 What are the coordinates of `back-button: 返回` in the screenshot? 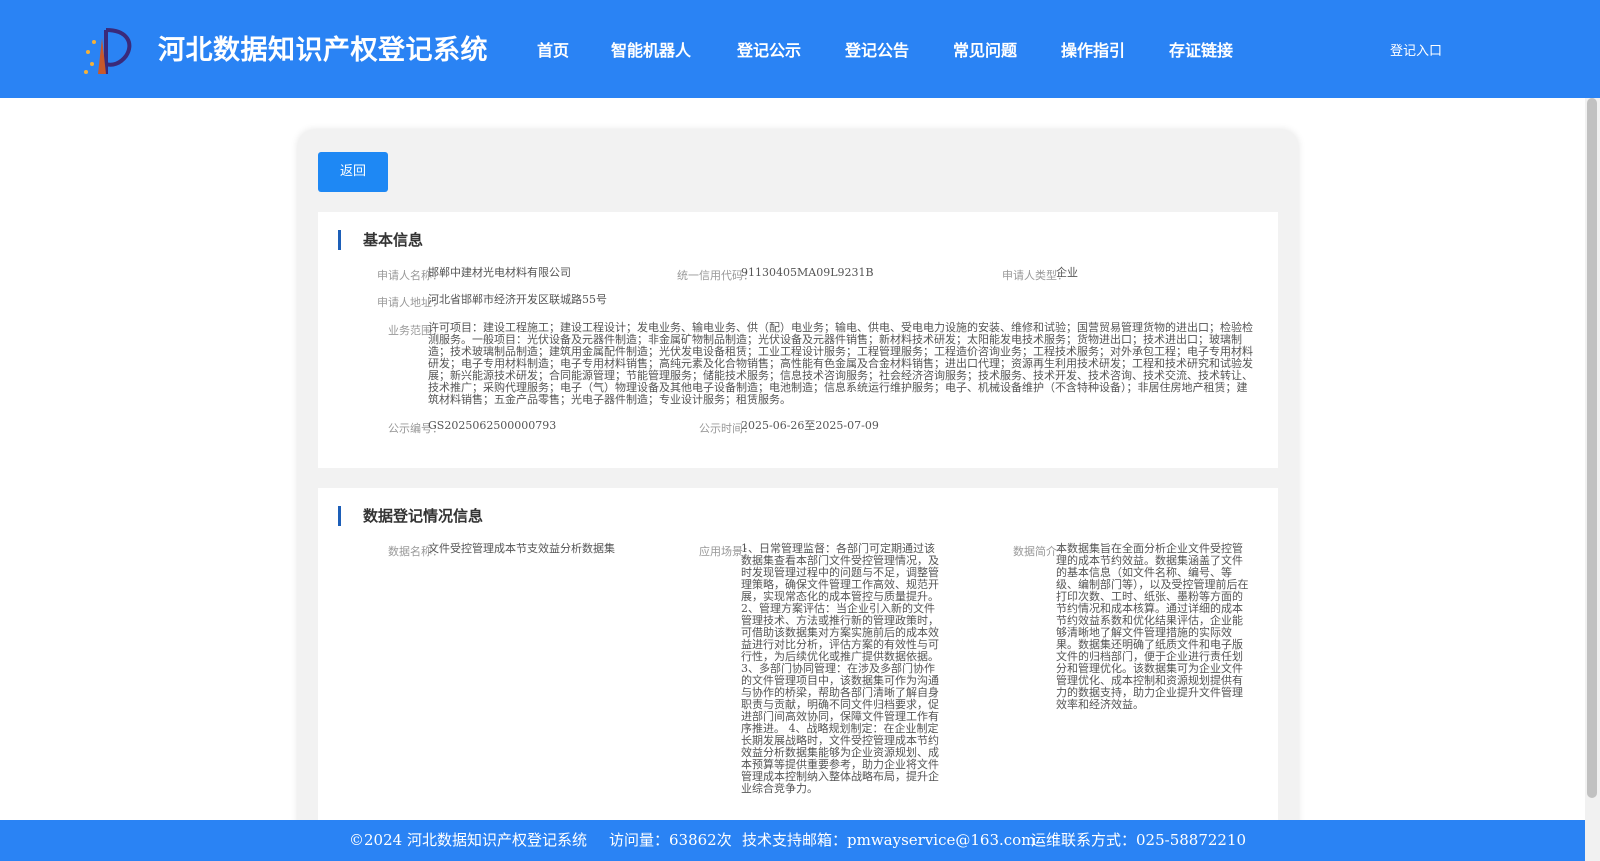 It's located at (353, 172).